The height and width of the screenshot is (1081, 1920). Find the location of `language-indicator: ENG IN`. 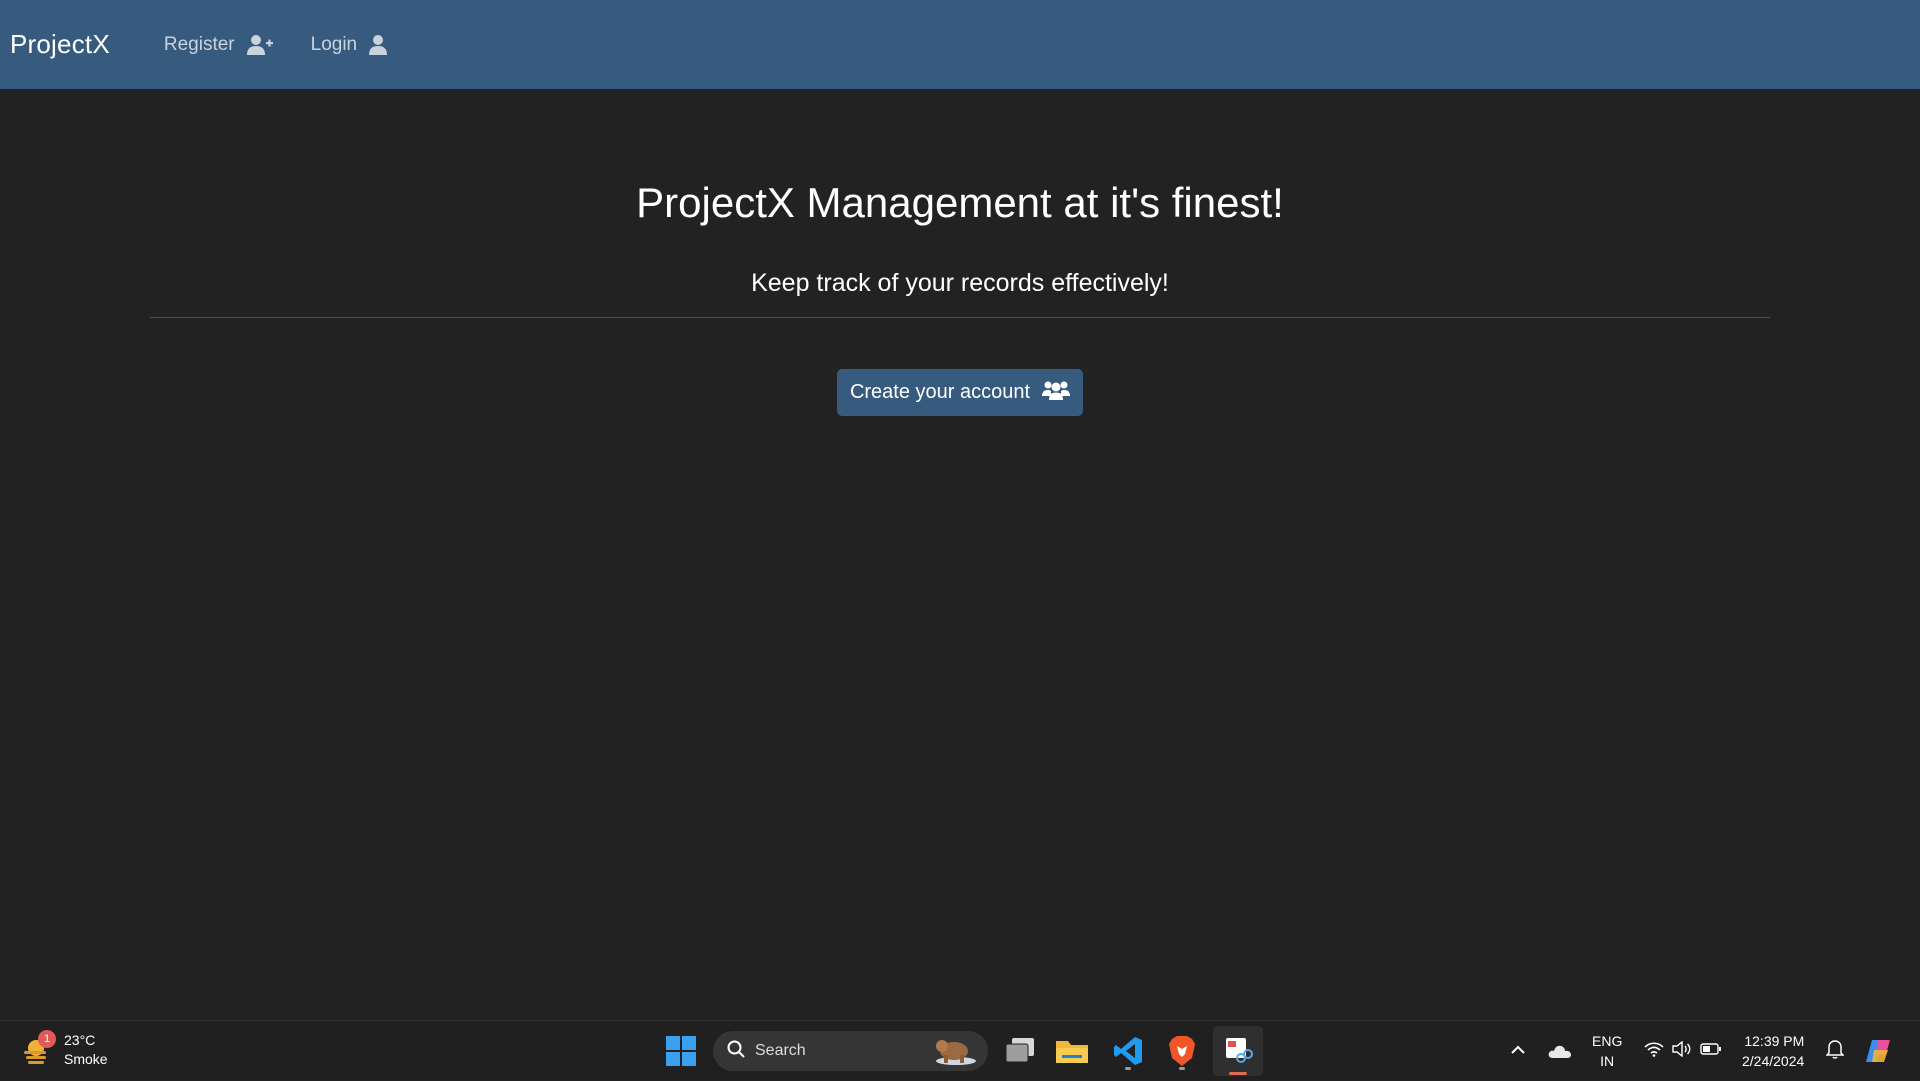

language-indicator: ENG IN is located at coordinates (1607, 1051).